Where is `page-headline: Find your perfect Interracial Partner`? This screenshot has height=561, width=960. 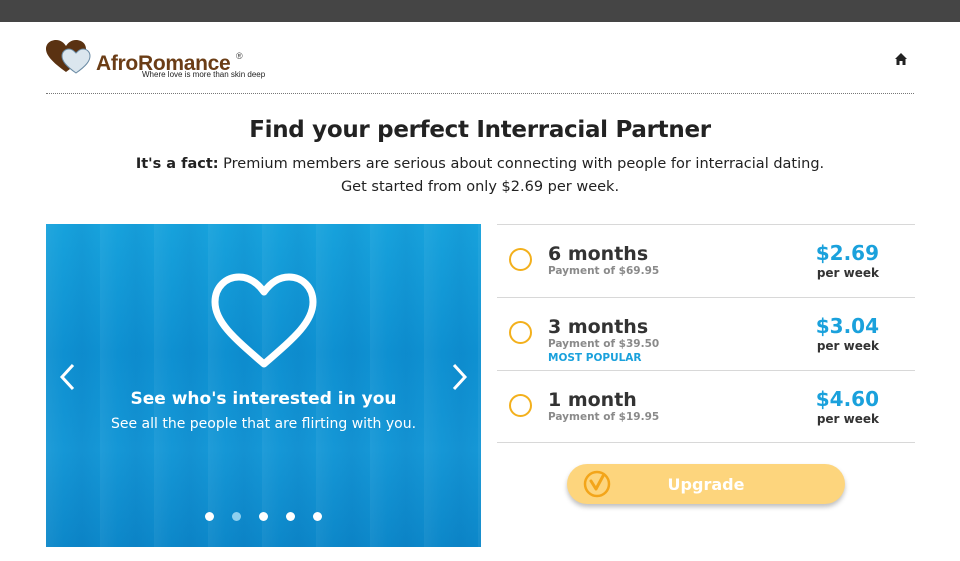
page-headline: Find your perfect Interracial Partner is located at coordinates (480, 130).